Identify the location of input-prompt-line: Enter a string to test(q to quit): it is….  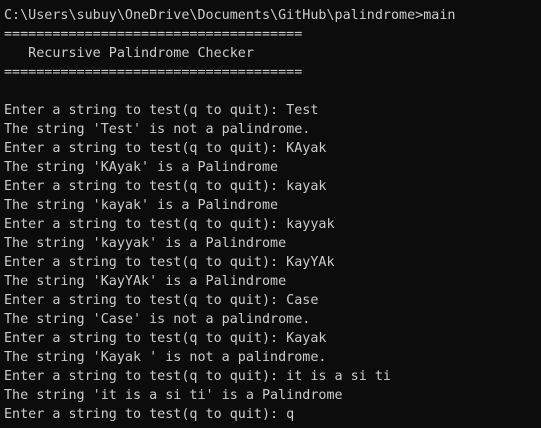
(197, 376).